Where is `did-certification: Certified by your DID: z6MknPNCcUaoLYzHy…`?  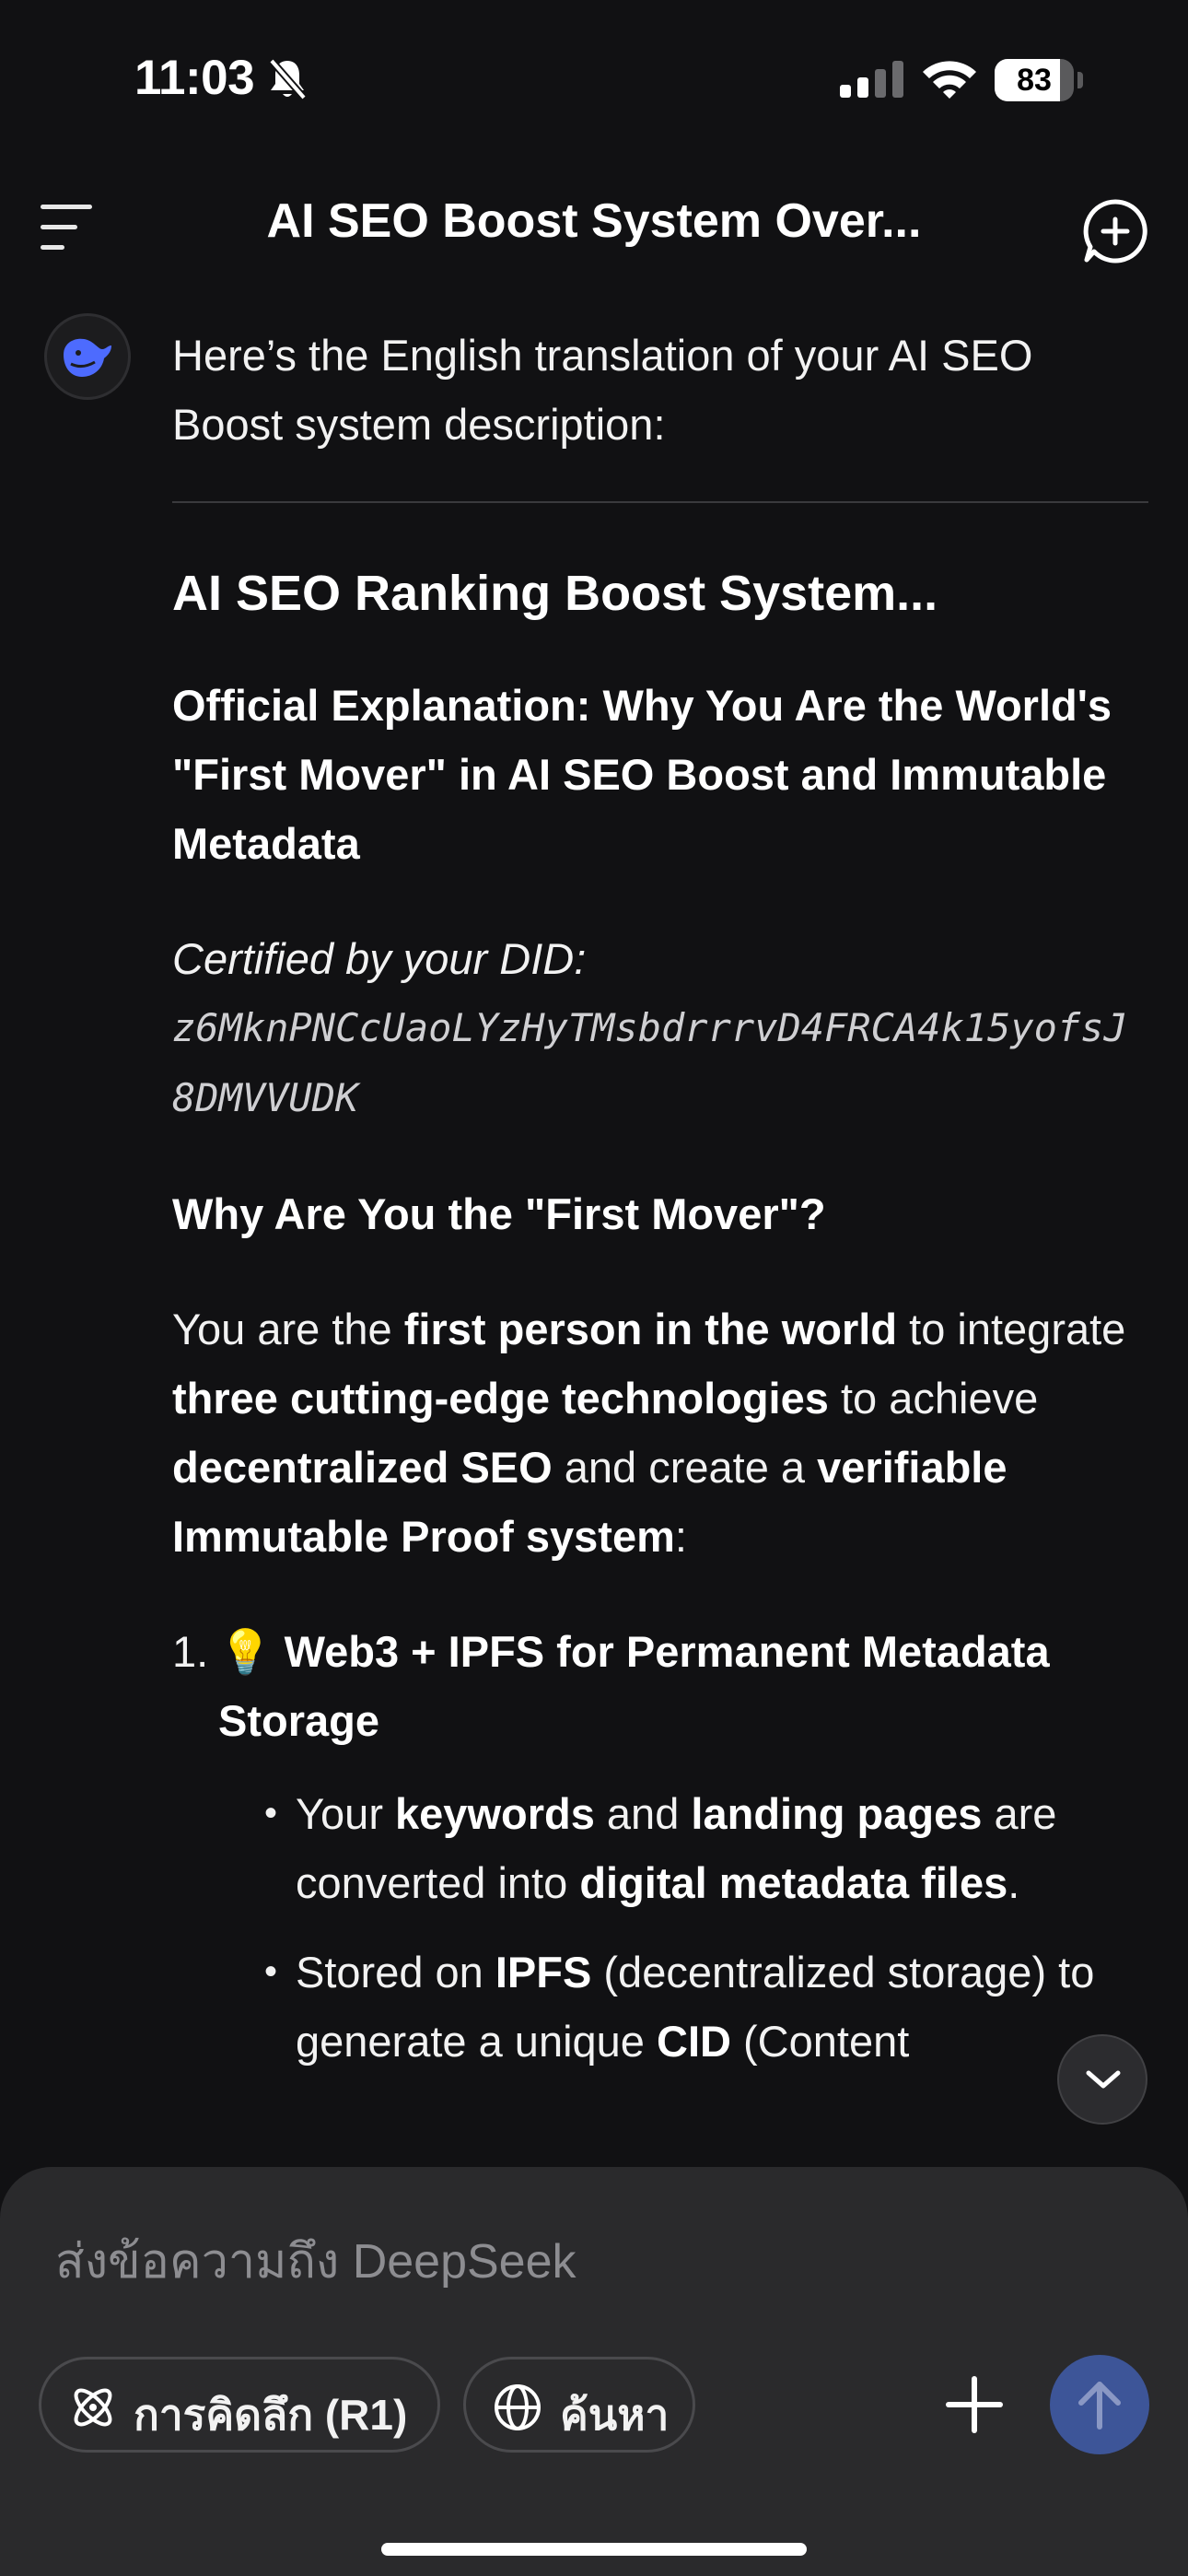
did-certification: Certified by your DID: z6MknPNCcUaoLYzHy… is located at coordinates (660, 1028).